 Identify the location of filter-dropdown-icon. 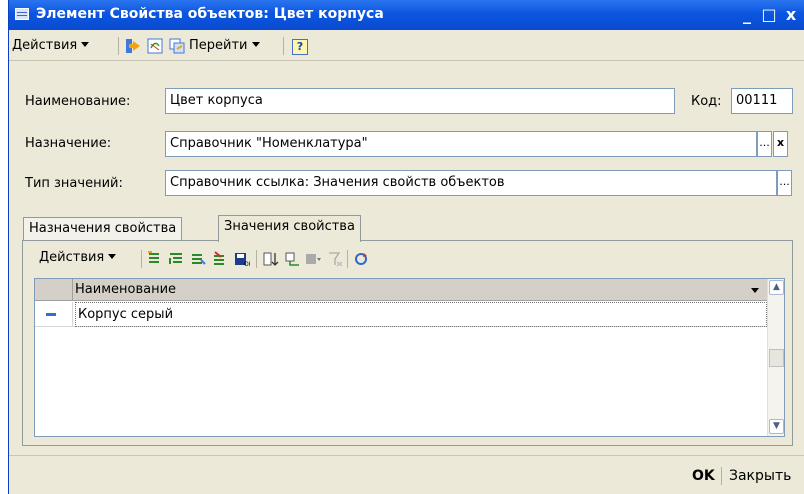
(313, 259).